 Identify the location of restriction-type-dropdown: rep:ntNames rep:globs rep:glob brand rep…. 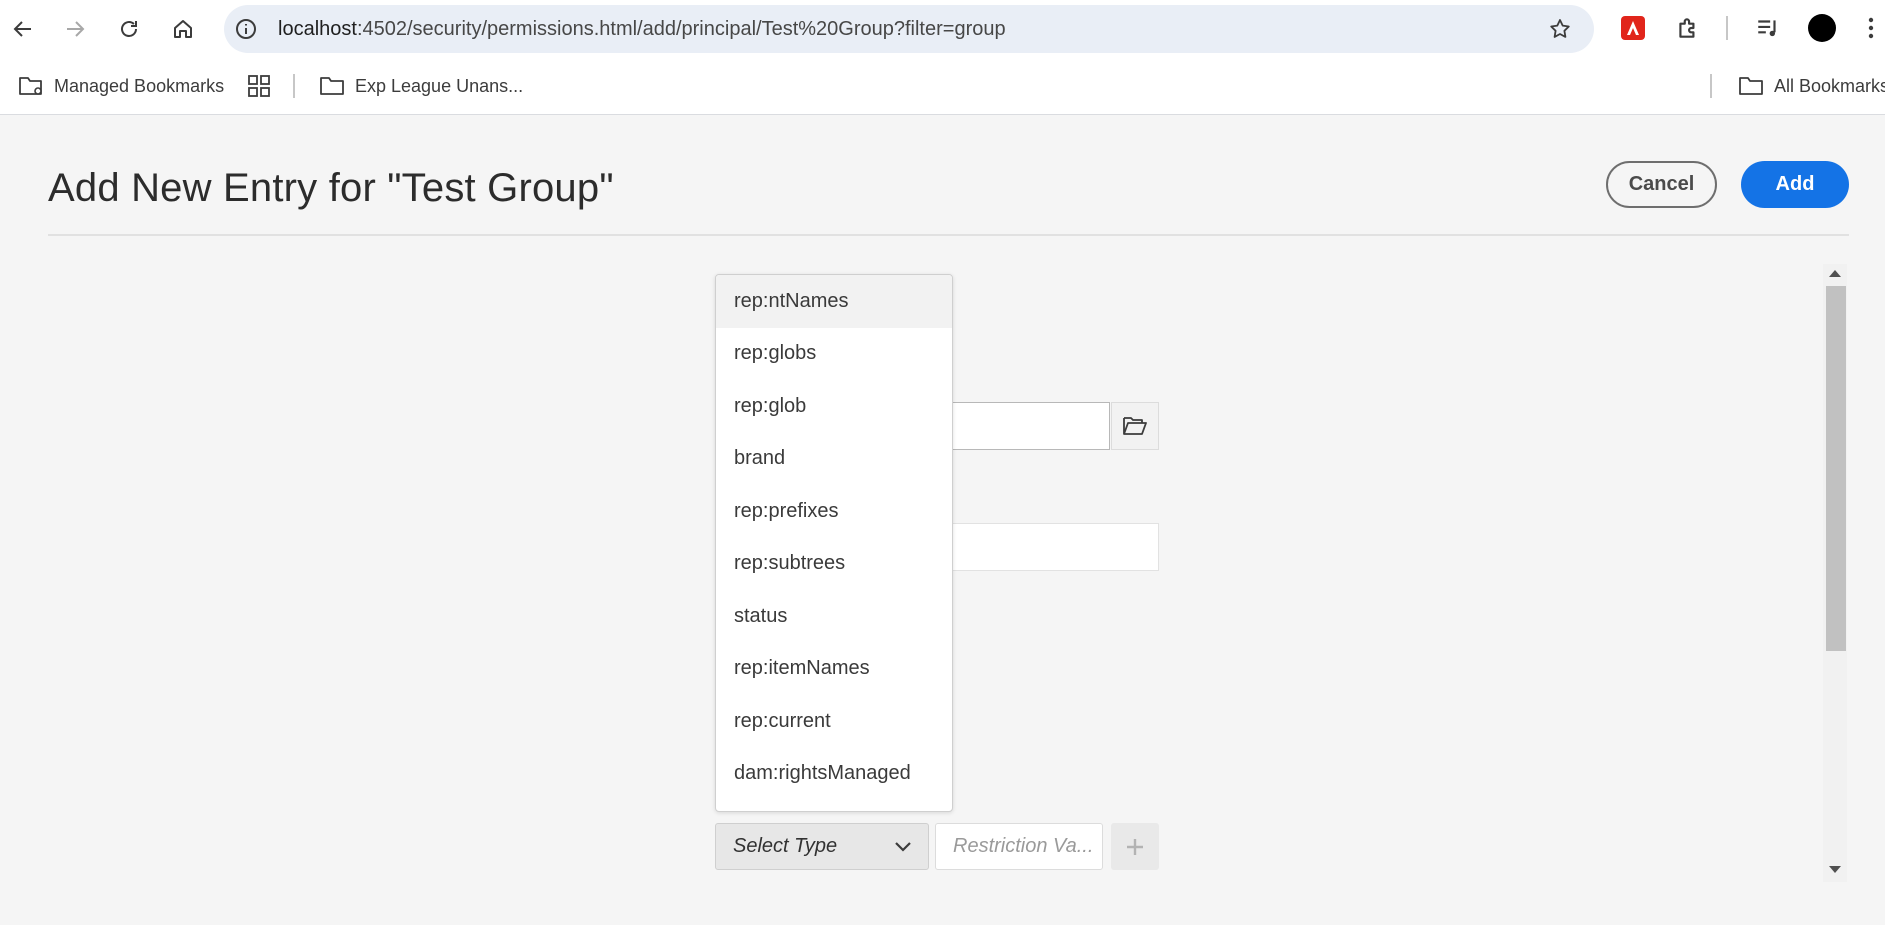
(834, 543).